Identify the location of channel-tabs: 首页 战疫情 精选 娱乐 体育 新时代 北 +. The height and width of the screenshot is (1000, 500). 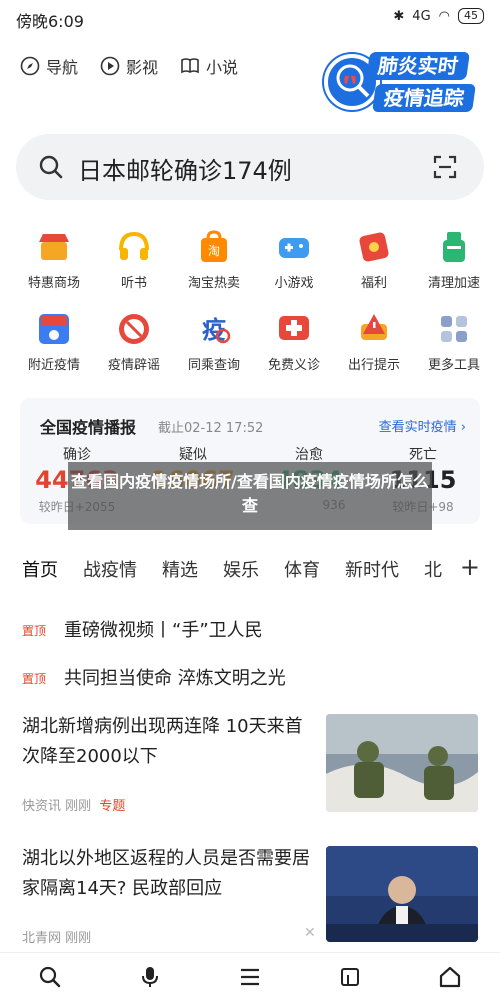
(261, 568).